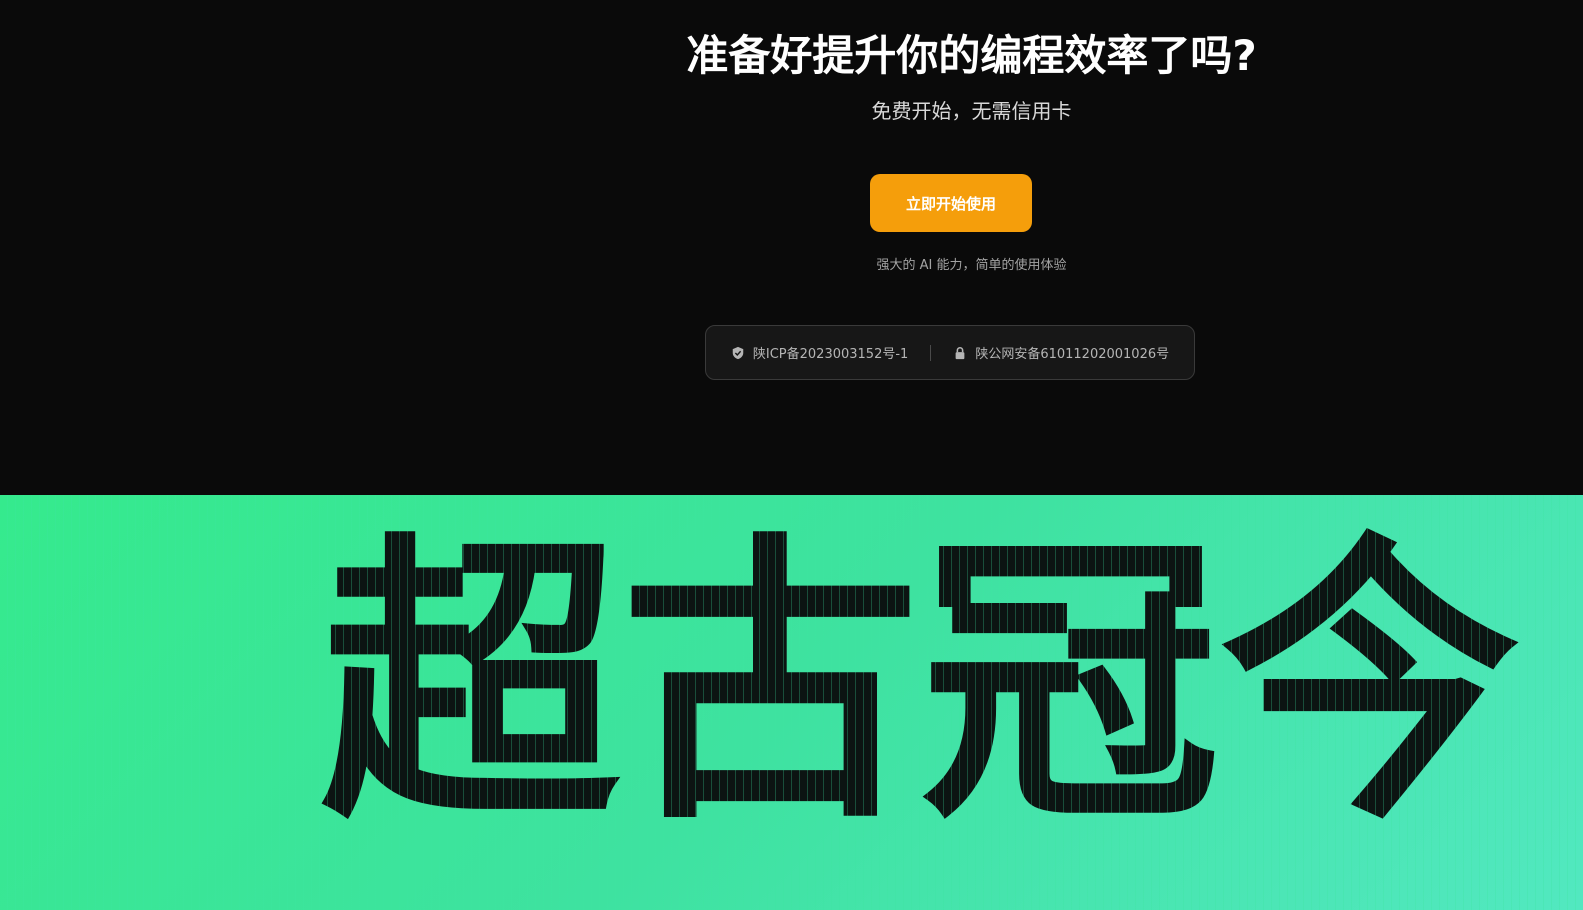 Image resolution: width=1583 pixels, height=910 pixels. Describe the element at coordinates (951, 203) in the screenshot. I see `start-now-button: 立即开始使用` at that location.